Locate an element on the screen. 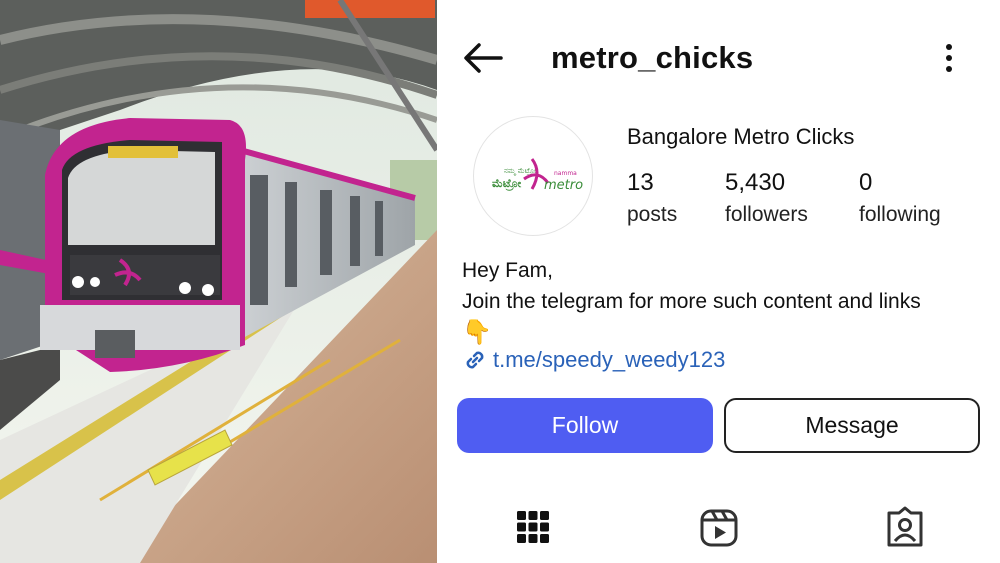  following-count: 0 is located at coordinates (866, 182).